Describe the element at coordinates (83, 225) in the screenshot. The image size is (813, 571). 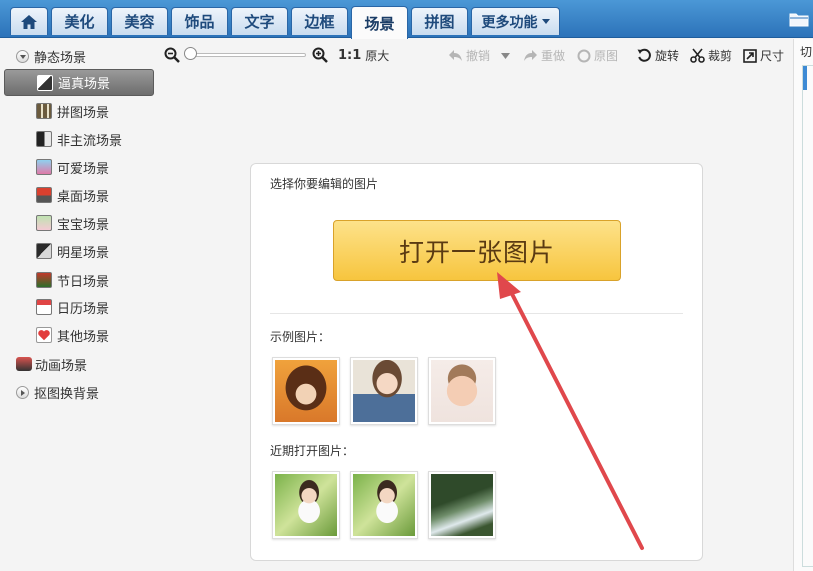
I see `sidebar-item-label: 宝宝场景` at that location.